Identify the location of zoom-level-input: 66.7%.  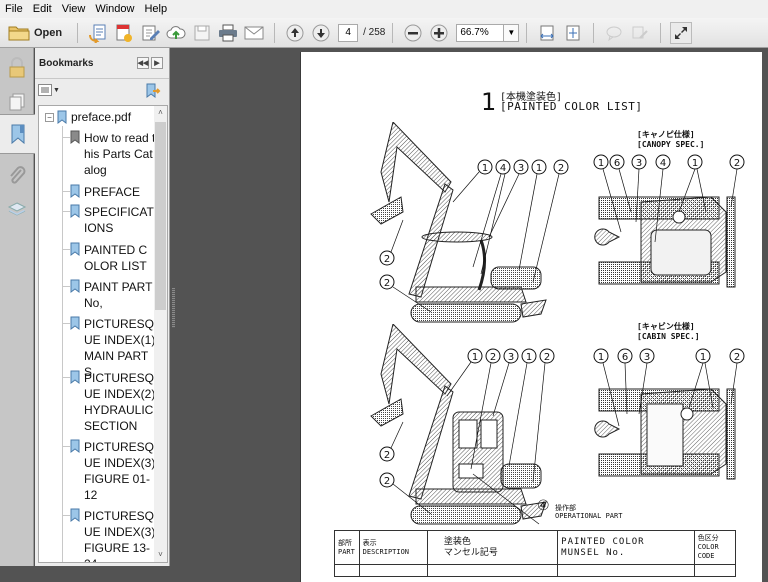
(480, 32).